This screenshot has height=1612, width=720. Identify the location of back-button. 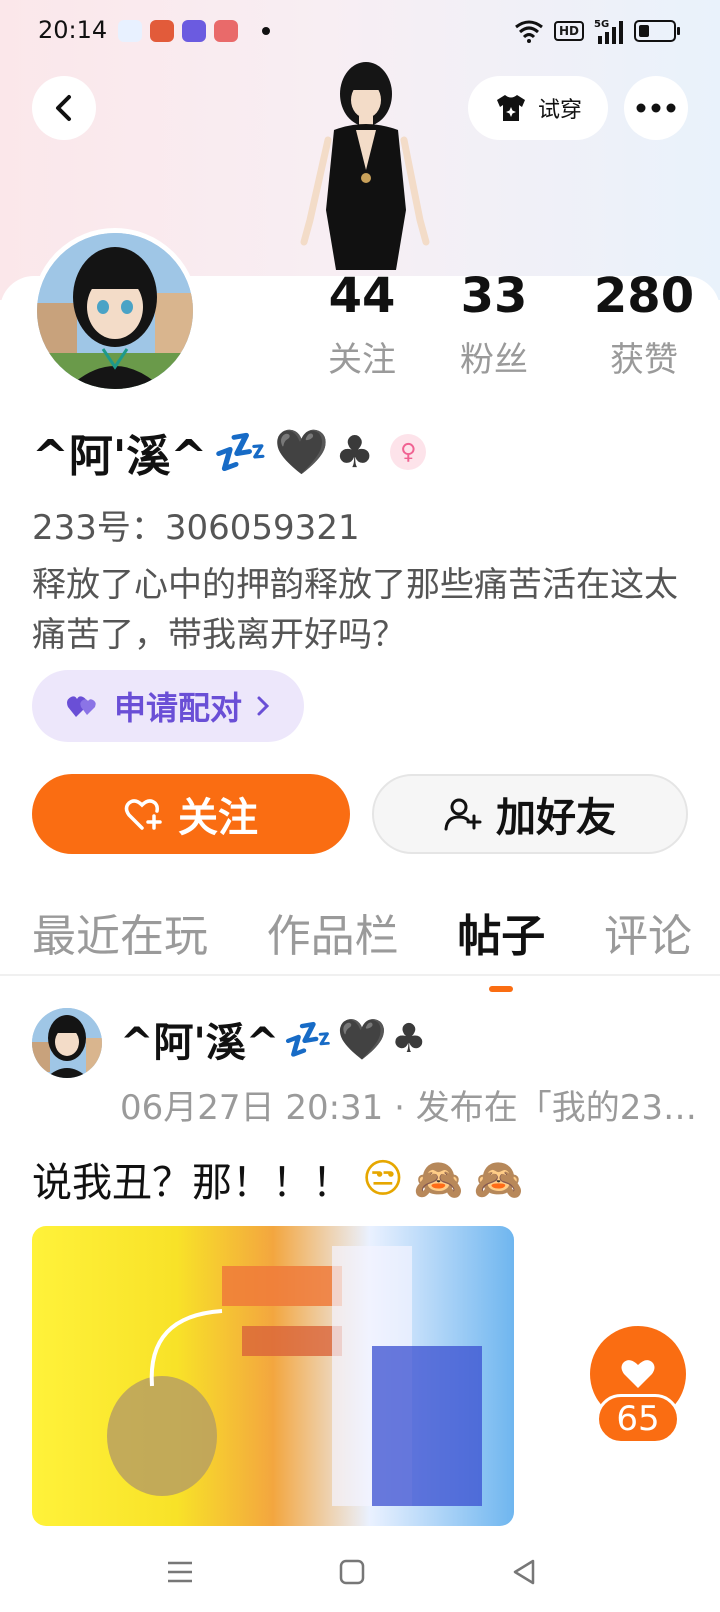
(64, 108).